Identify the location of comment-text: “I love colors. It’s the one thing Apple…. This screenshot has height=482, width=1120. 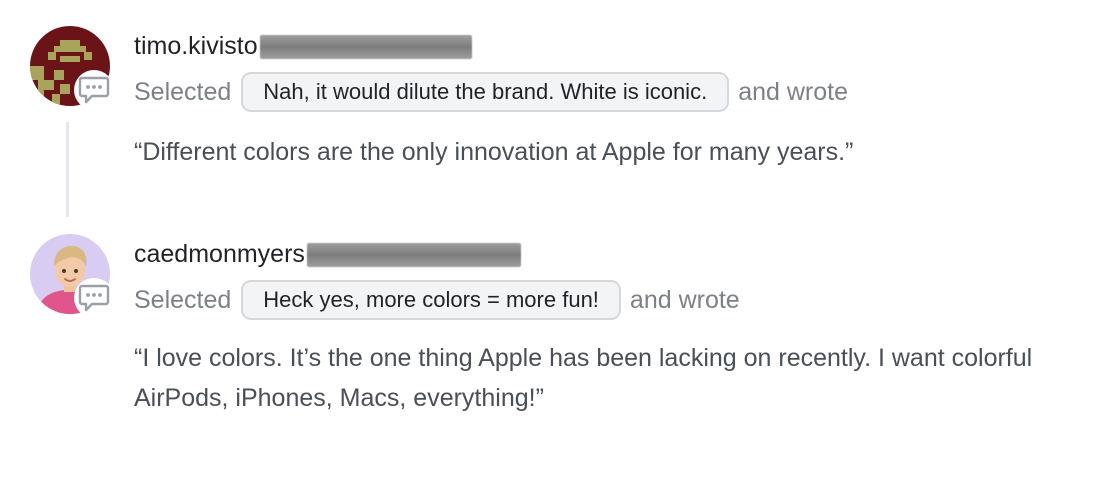
(583, 378).